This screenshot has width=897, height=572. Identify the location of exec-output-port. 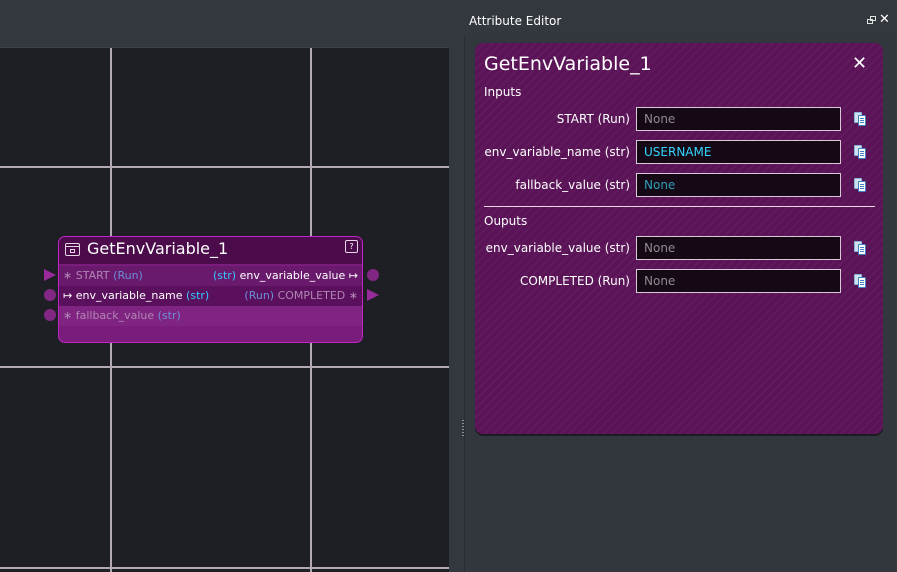
(373, 295).